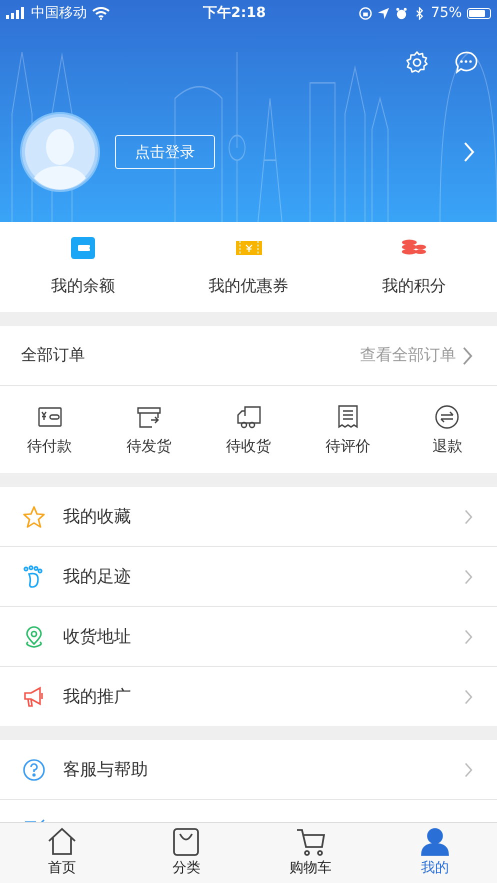 The height and width of the screenshot is (883, 497). Describe the element at coordinates (62, 842) in the screenshot. I see `home-icon` at that location.